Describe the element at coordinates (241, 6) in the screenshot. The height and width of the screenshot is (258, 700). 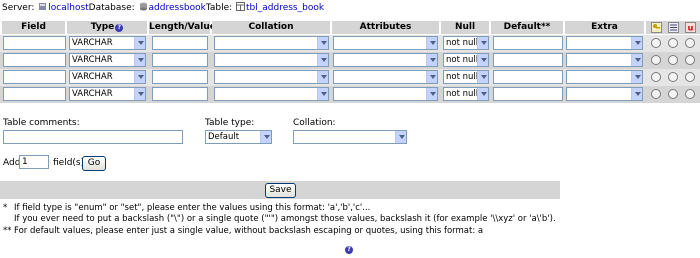
I see `table-icon` at that location.